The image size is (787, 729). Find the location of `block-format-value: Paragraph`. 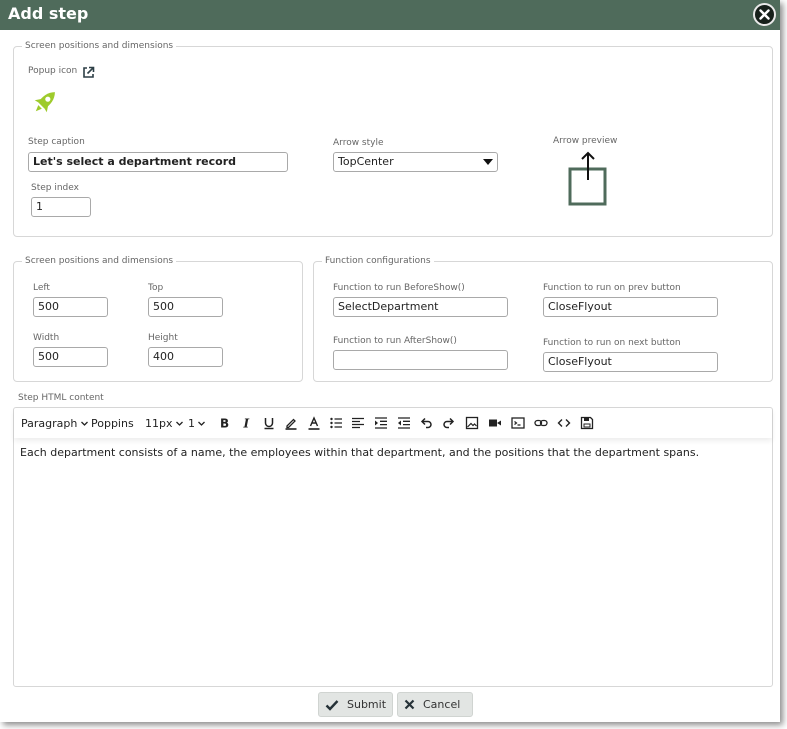

block-format-value: Paragraph is located at coordinates (49, 423).